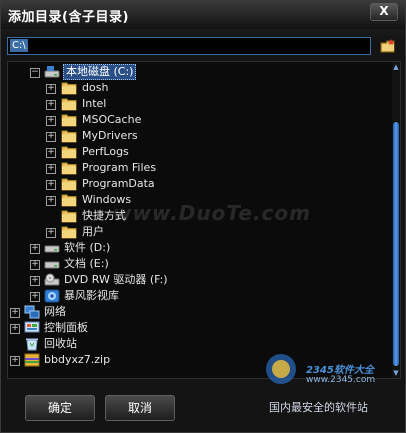 This screenshot has height=433, width=406. What do you see at coordinates (198, 168) in the screenshot?
I see `tree-item-folder: + Program Files` at bounding box center [198, 168].